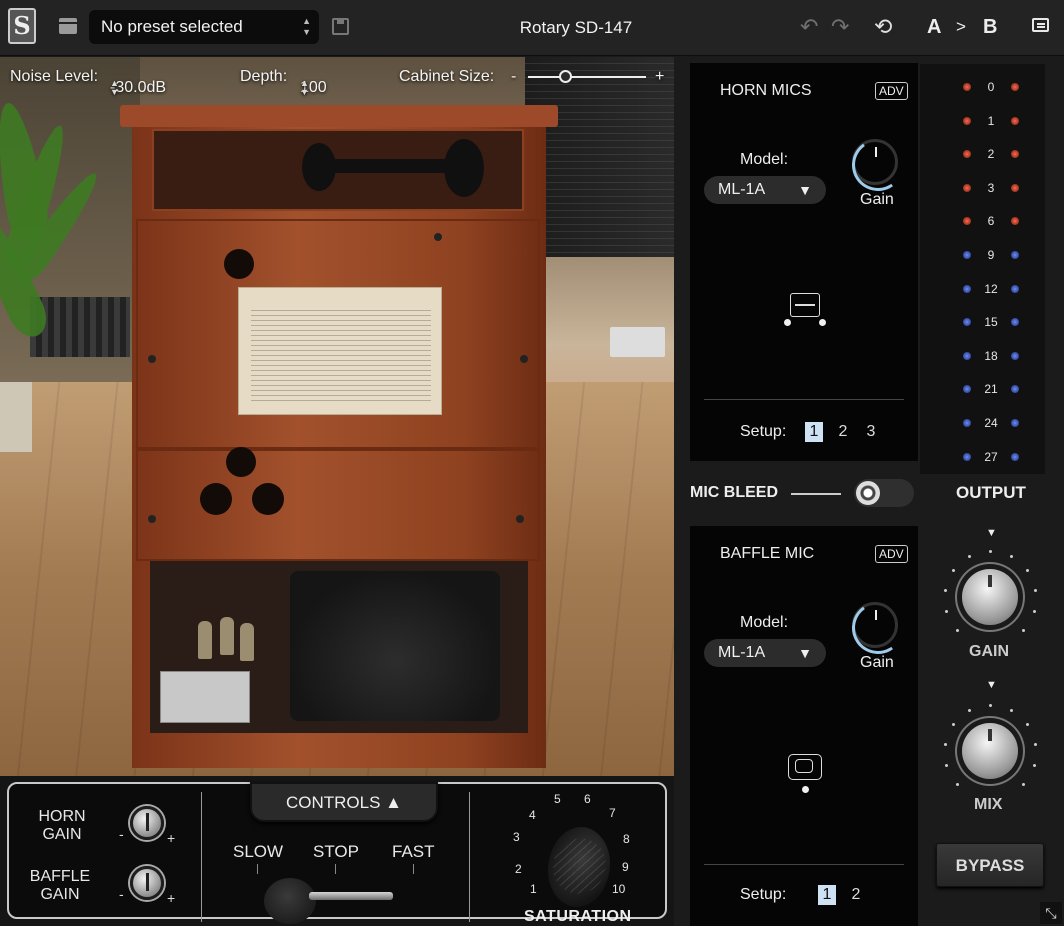 This screenshot has height=926, width=1064. I want to click on chat-icon, so click(1040, 25).